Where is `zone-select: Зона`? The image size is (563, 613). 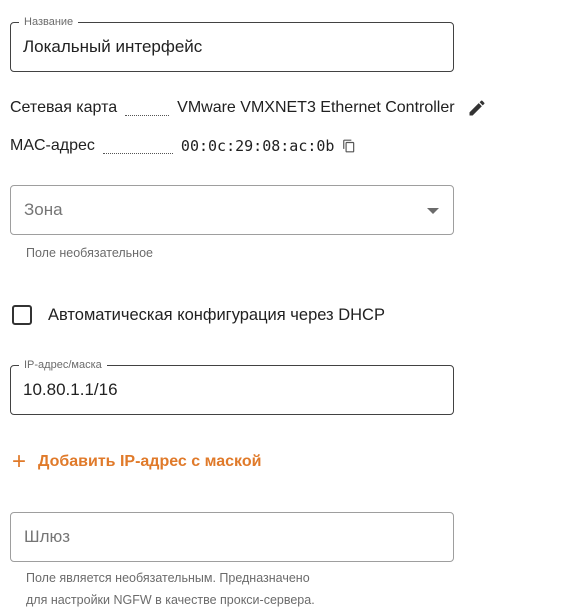 zone-select: Зона is located at coordinates (232, 210).